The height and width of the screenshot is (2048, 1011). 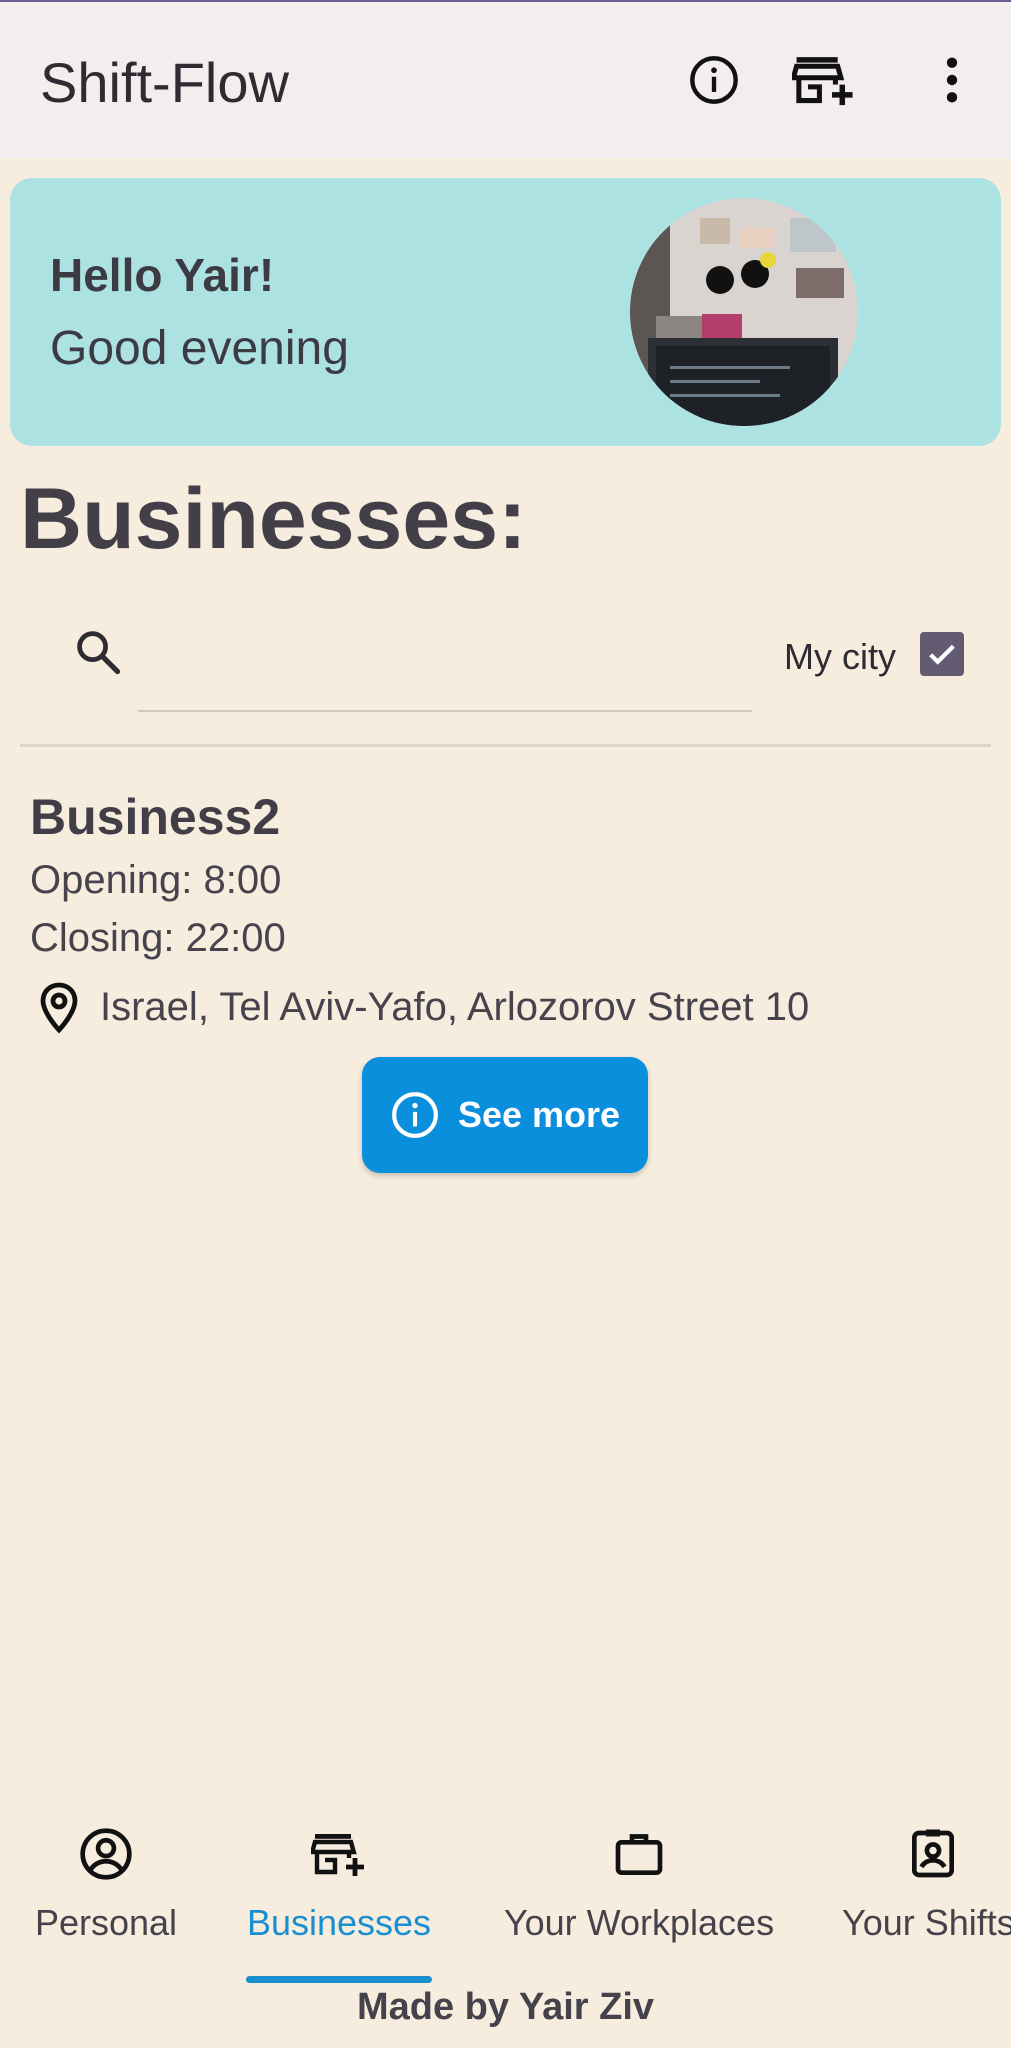 I want to click on nav-item-shifts: Your Shifts, so click(x=925, y=1896).